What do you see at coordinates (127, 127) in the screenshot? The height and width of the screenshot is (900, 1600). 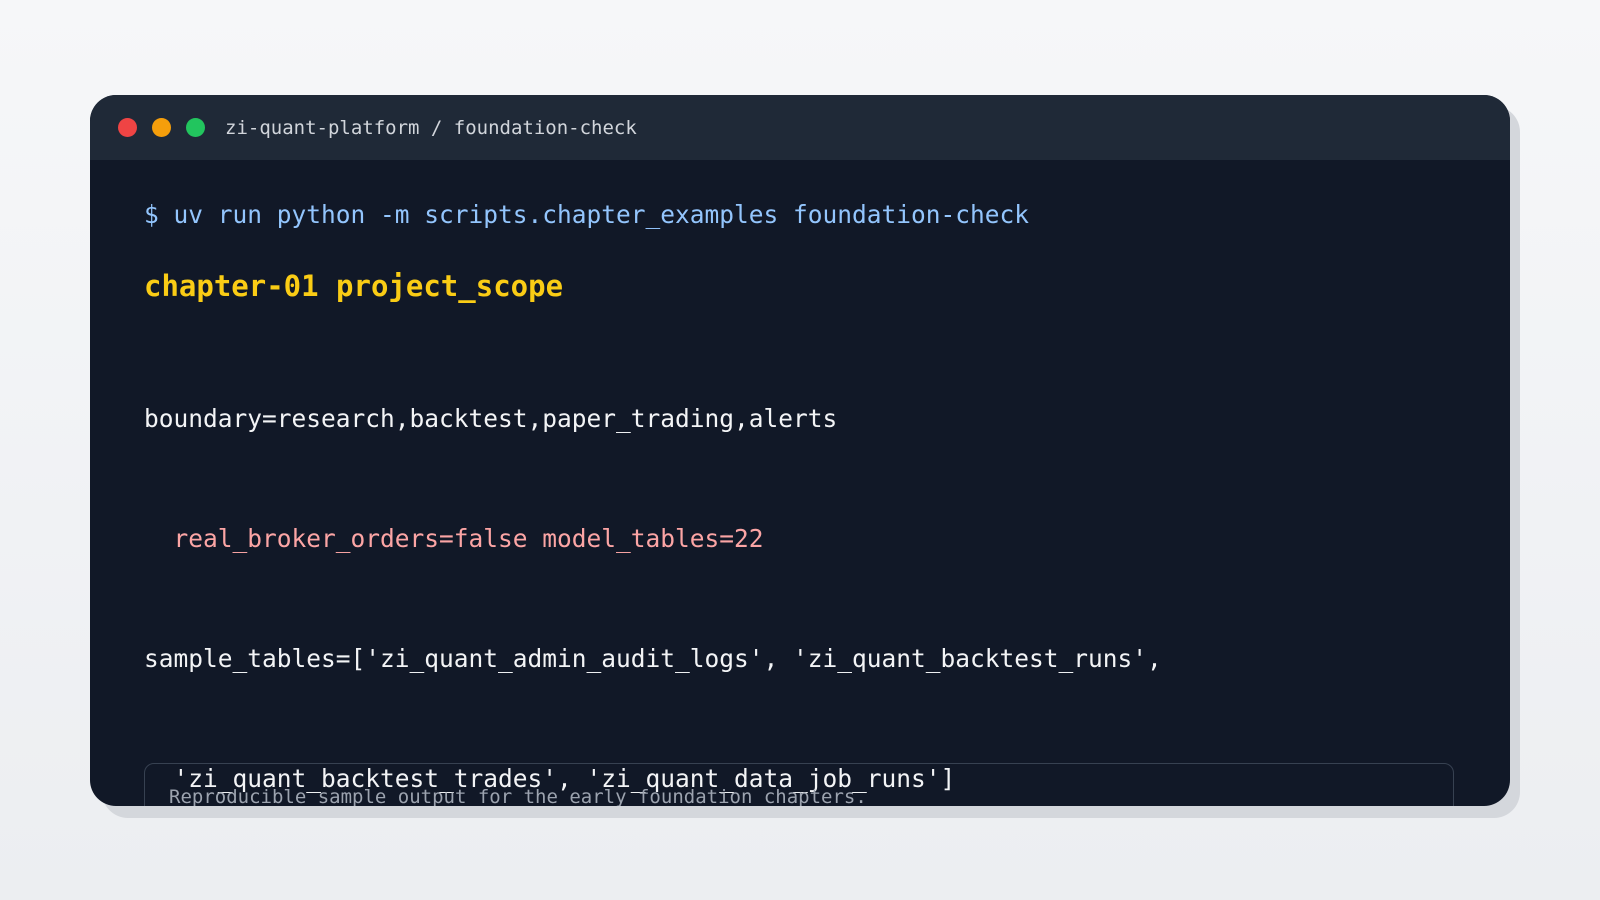 I see `close-button` at bounding box center [127, 127].